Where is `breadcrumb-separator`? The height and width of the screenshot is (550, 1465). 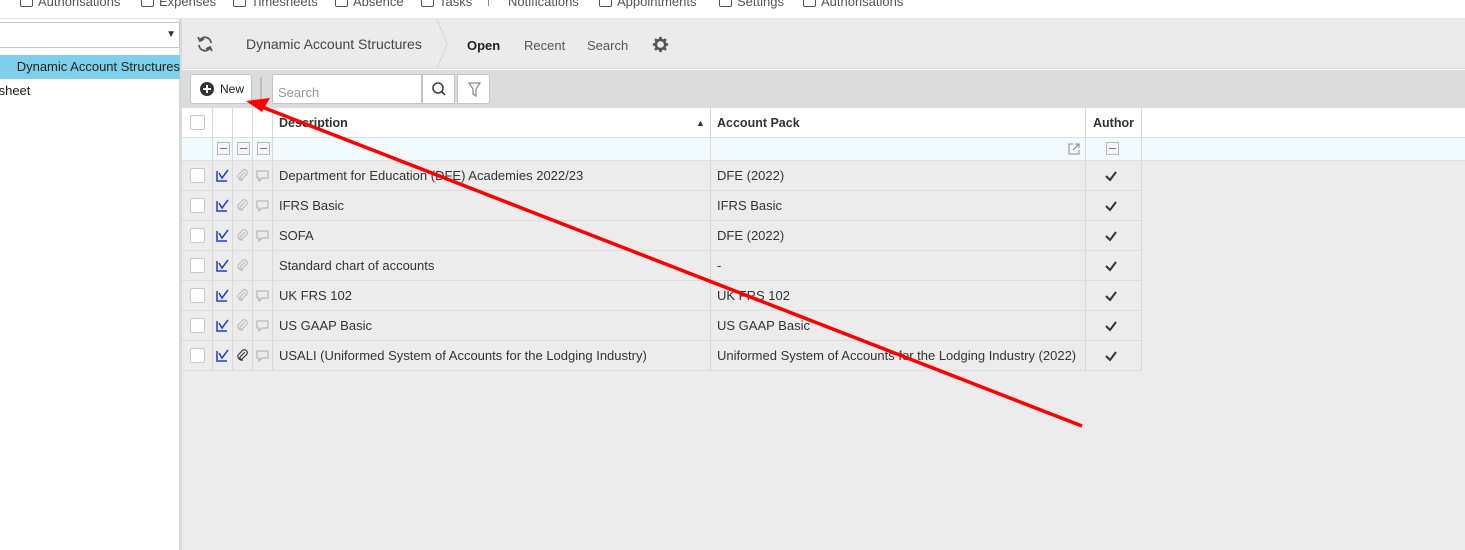
breadcrumb-separator is located at coordinates (442, 44).